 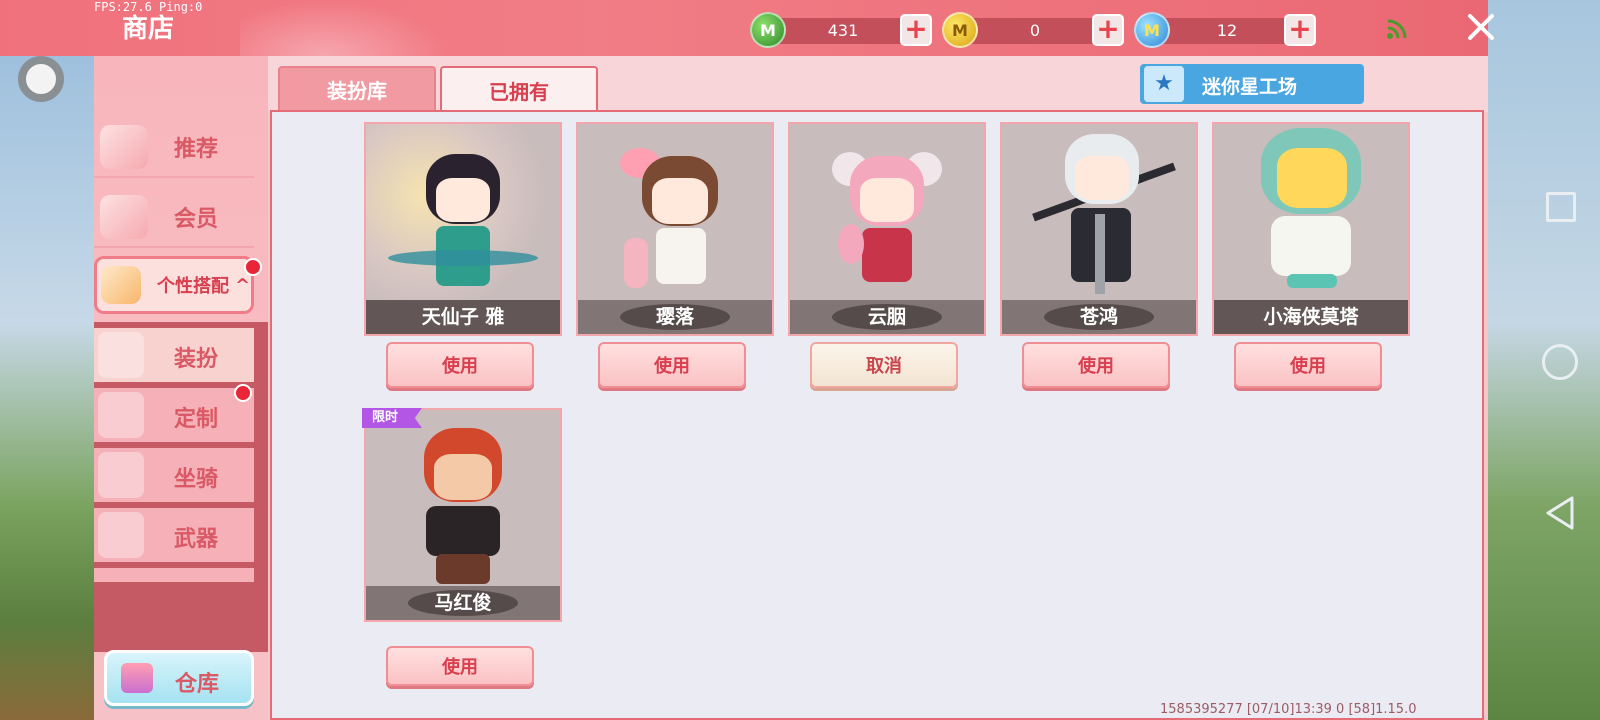 I want to click on tab-owned: 已拥有, so click(x=519, y=89).